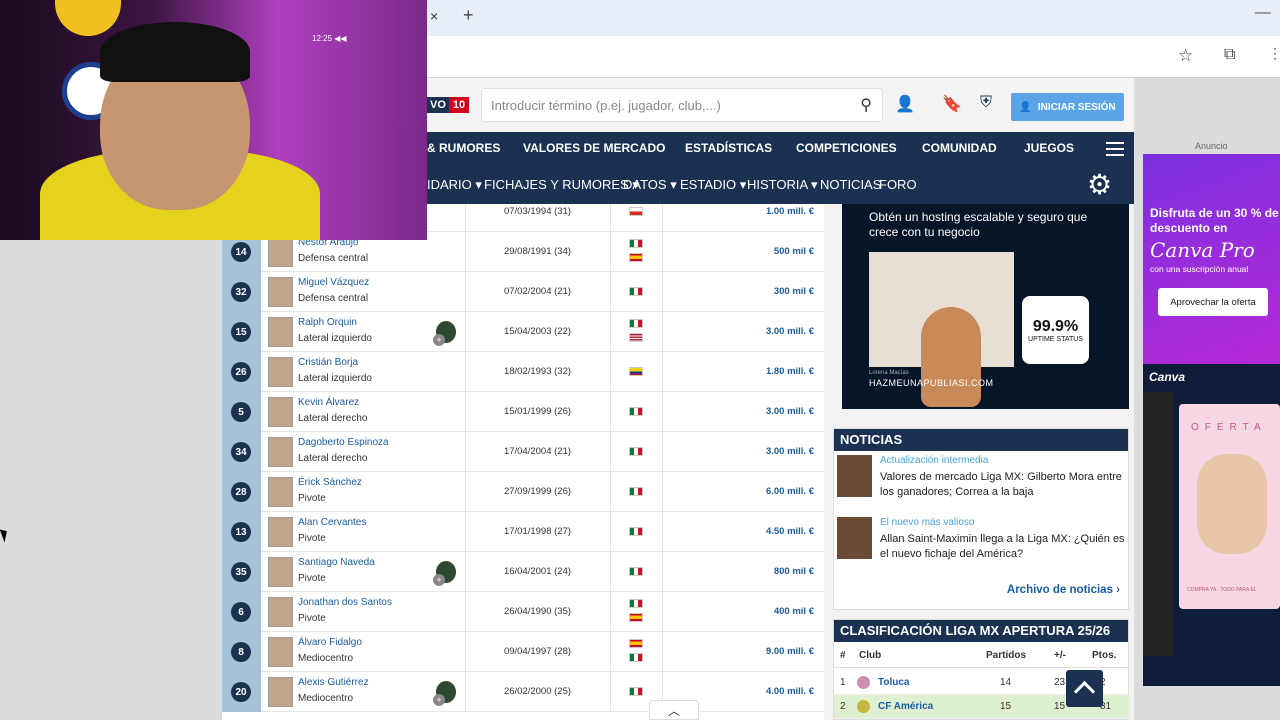 The width and height of the screenshot is (1280, 720). Describe the element at coordinates (1084, 688) in the screenshot. I see `back-to-top-button` at that location.